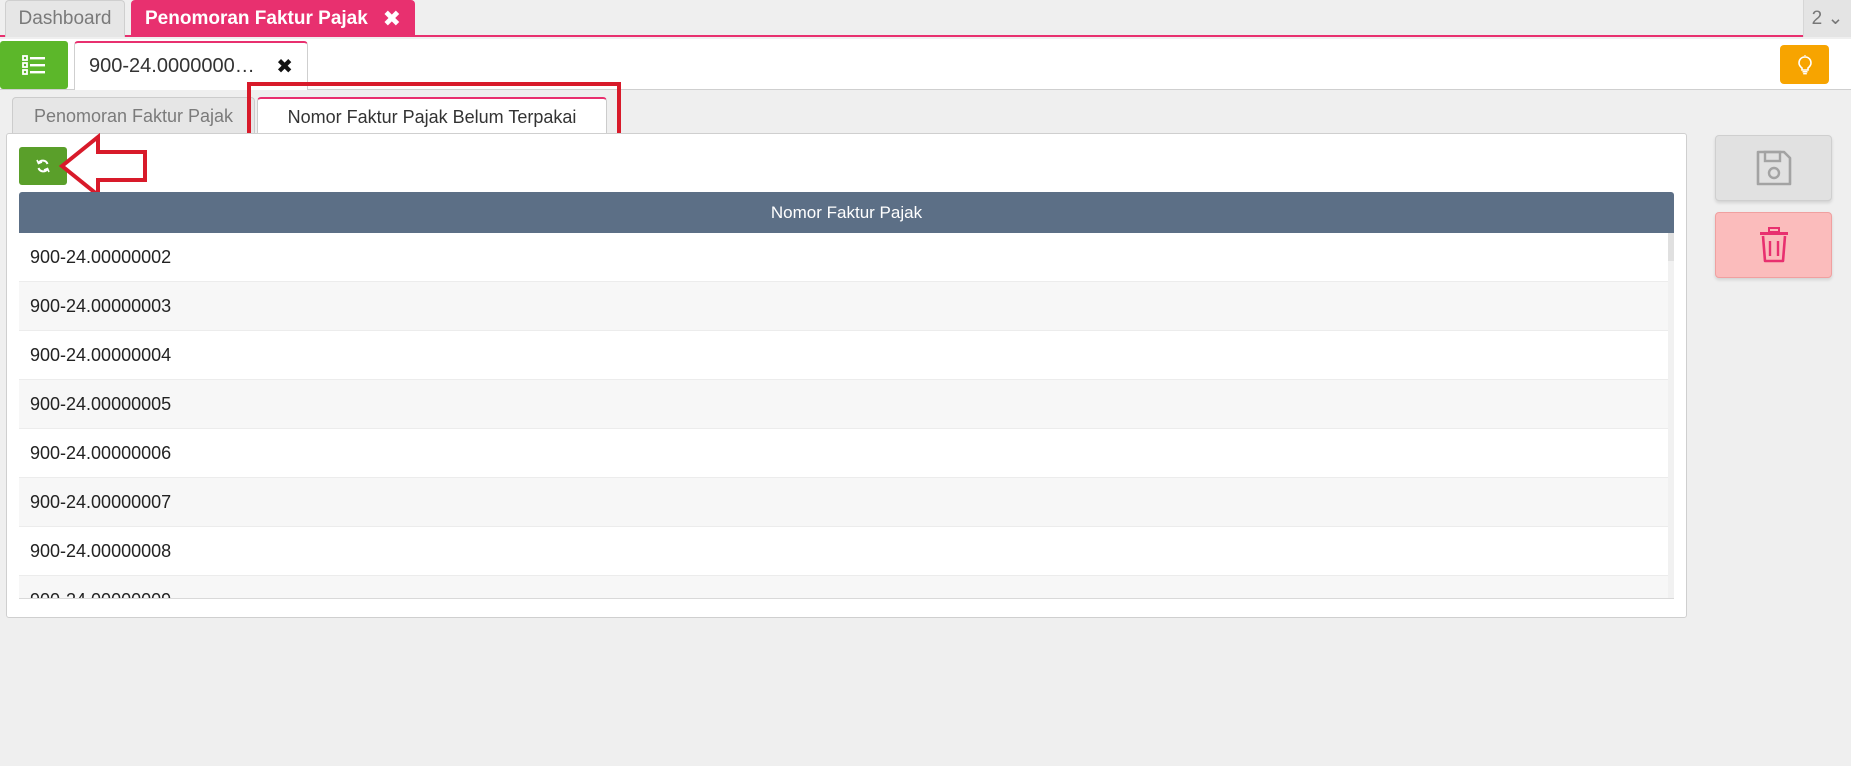  I want to click on close-document-icon: ✖, so click(284, 66).